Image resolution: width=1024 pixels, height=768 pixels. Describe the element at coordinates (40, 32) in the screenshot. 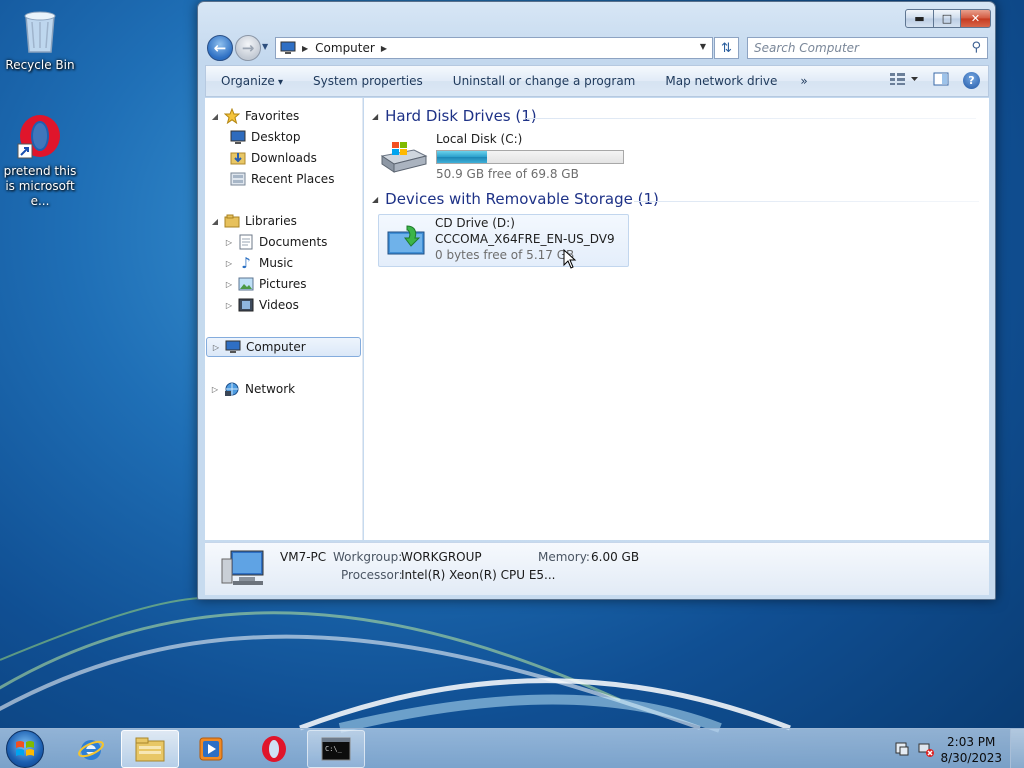

I see `recycle-bin-icon` at that location.